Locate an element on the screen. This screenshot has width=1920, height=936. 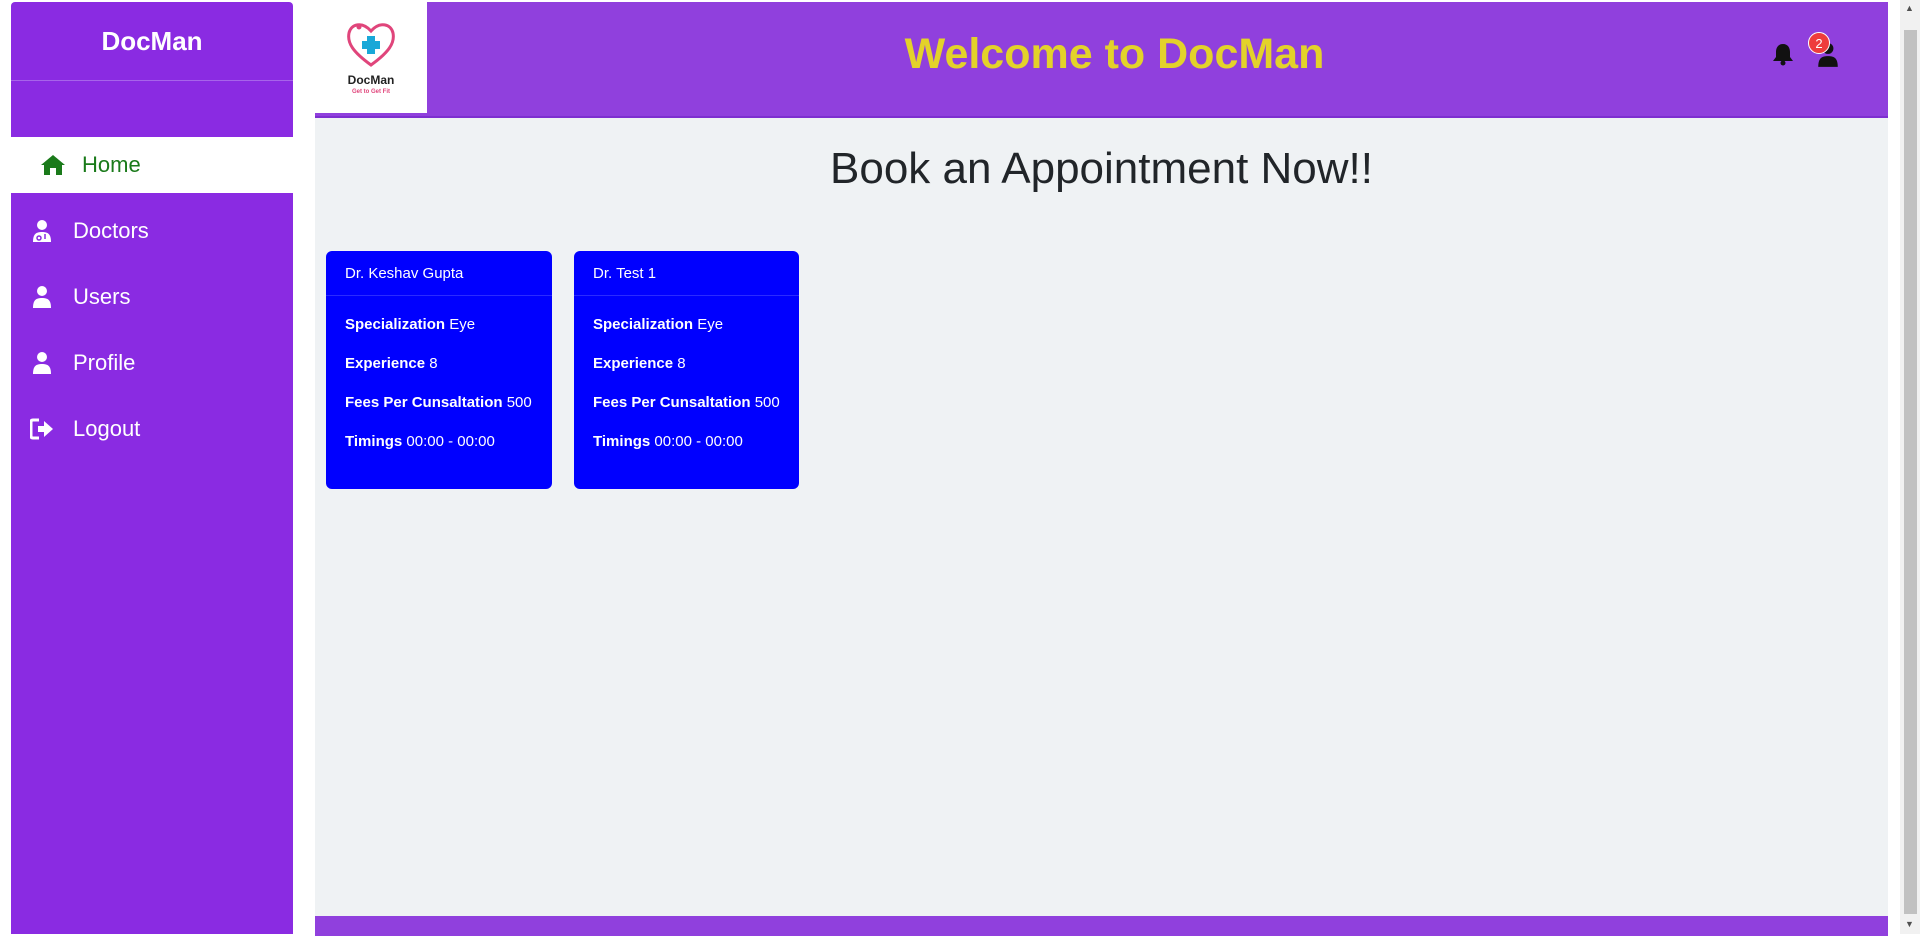
welcome-title: Welcome to DocMan is located at coordinates (1114, 54).